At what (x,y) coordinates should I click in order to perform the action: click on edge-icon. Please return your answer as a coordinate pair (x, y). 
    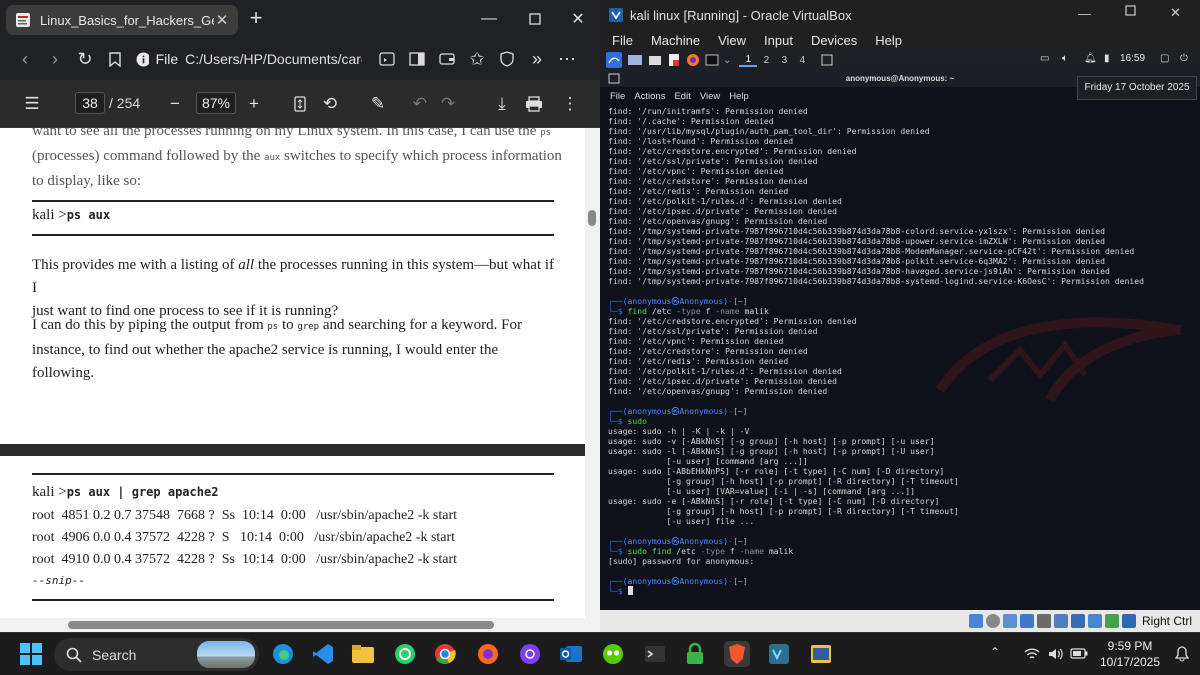
    Looking at the image, I should click on (283, 654).